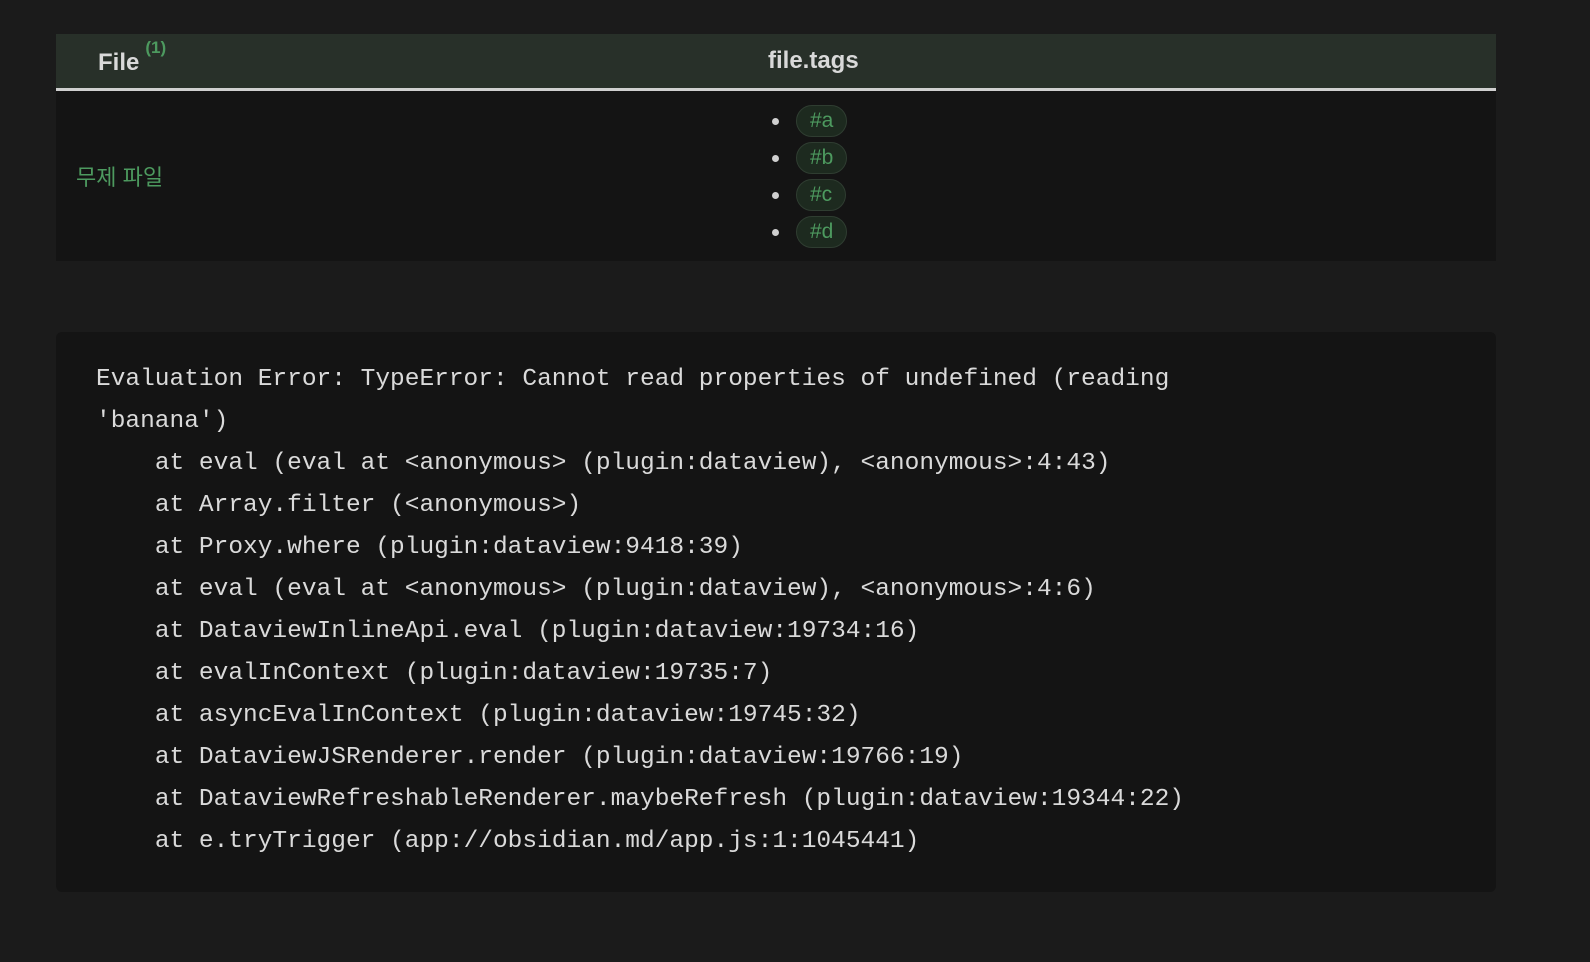 The height and width of the screenshot is (962, 1590). Describe the element at coordinates (156, 47) in the screenshot. I see `result-count: (1)` at that location.